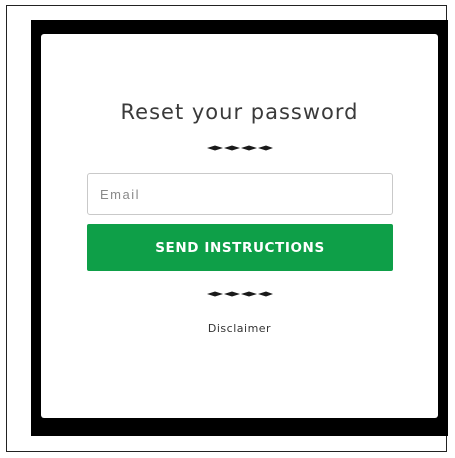 Image resolution: width=455 pixels, height=458 pixels. I want to click on page-title: Reset your password, so click(239, 112).